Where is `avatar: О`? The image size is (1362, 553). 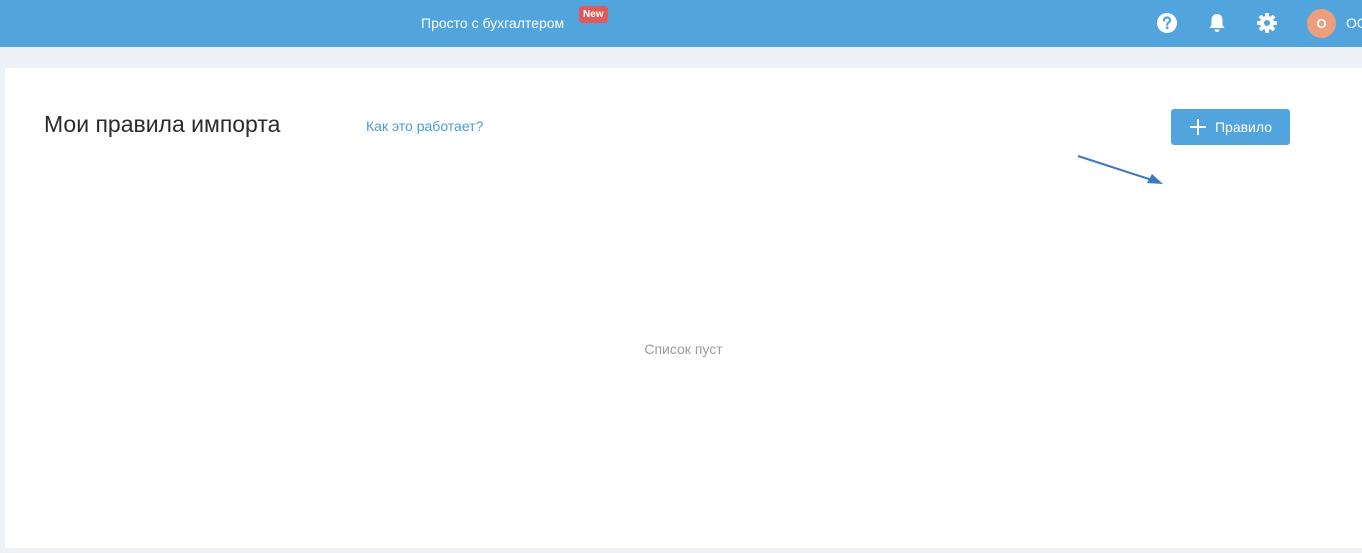 avatar: О is located at coordinates (1321, 23).